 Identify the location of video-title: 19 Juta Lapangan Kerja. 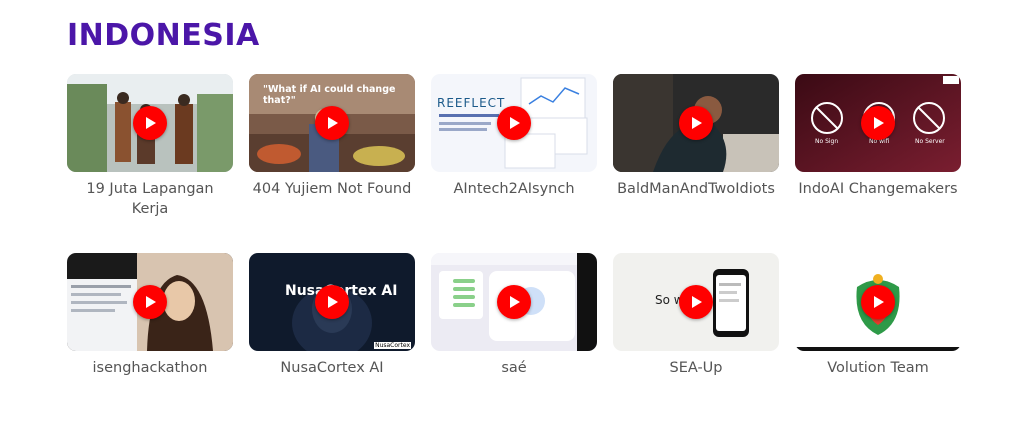
(150, 199).